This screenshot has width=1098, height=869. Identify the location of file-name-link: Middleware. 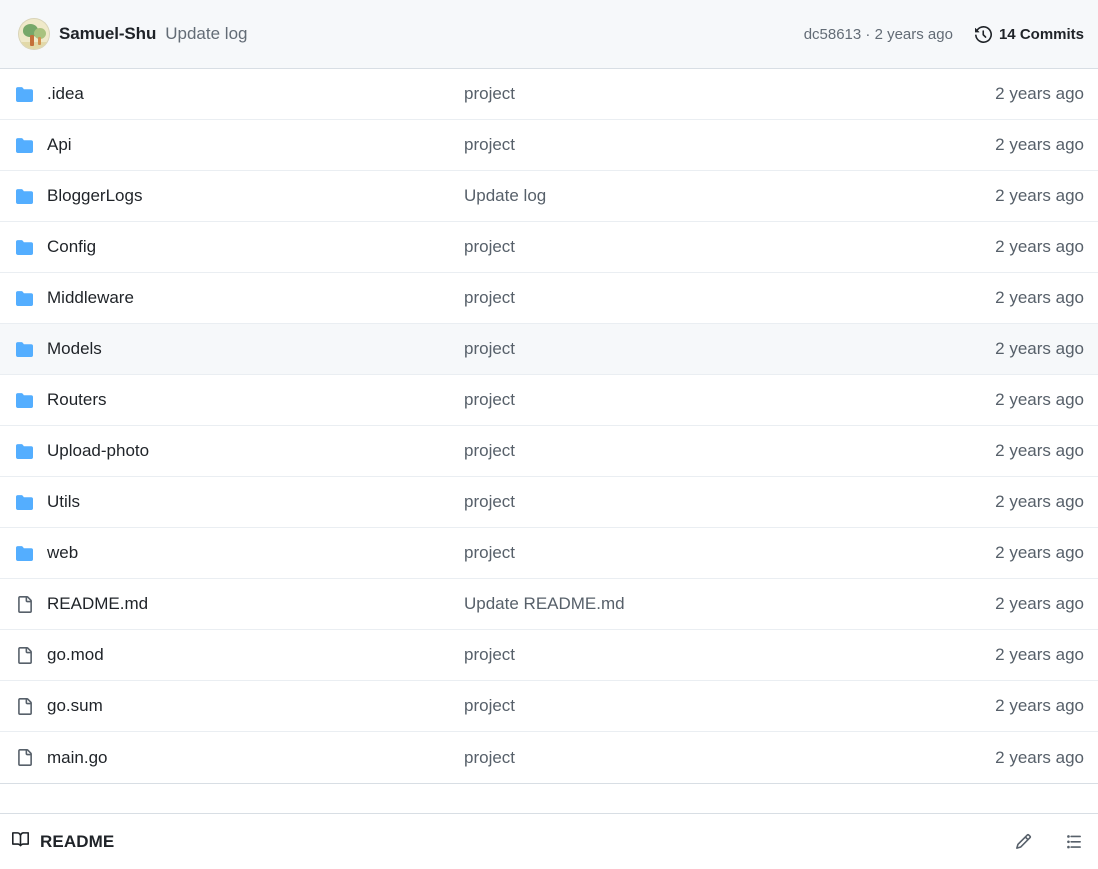
(90, 298).